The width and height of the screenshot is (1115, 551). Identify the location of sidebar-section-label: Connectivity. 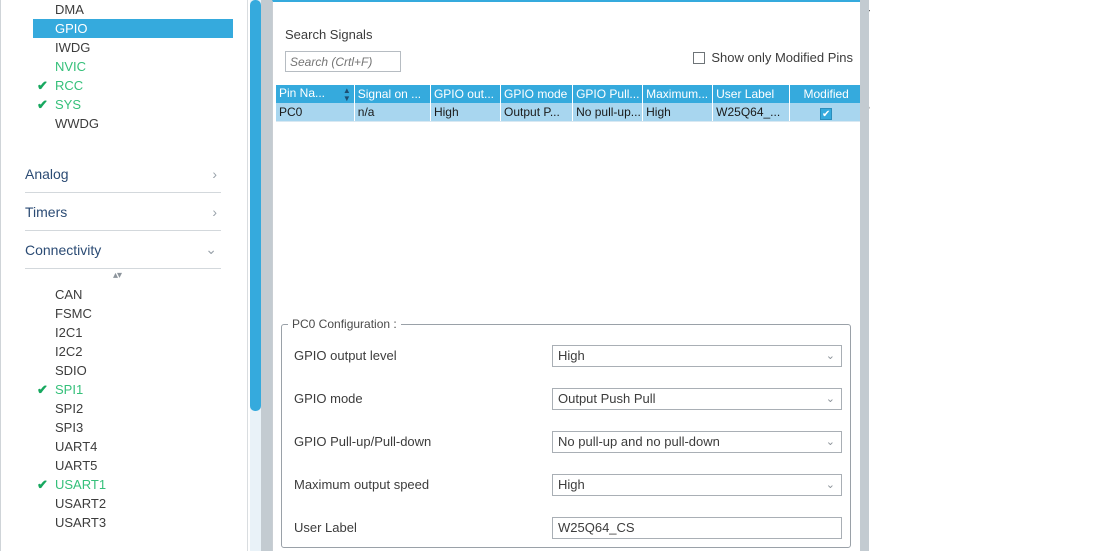
(63, 249).